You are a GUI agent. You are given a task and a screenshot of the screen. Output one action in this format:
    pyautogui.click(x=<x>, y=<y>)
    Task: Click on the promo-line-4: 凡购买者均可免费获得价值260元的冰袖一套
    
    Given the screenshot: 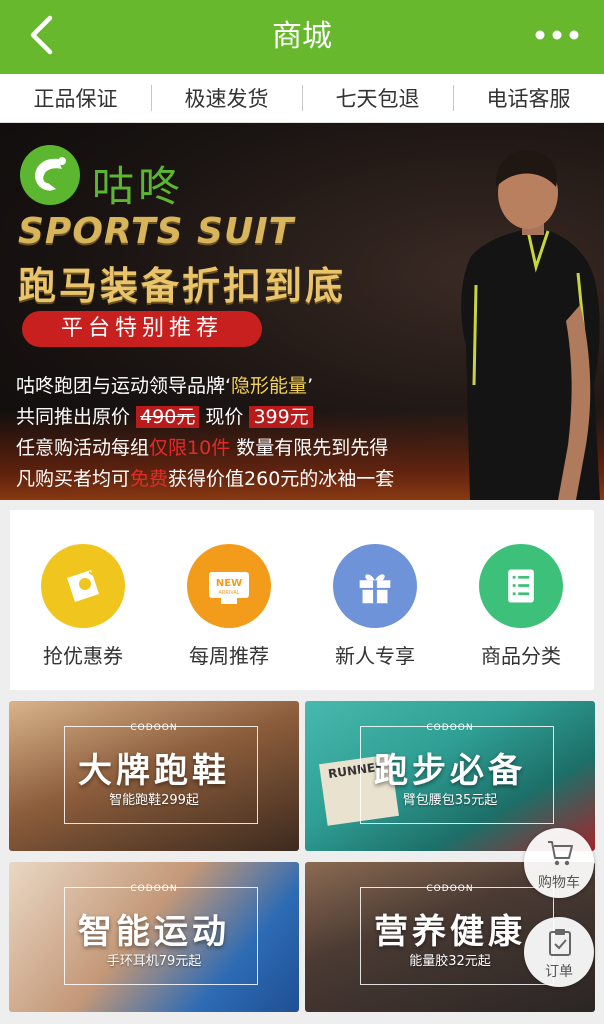 What is the action you would take?
    pyautogui.click(x=205, y=479)
    